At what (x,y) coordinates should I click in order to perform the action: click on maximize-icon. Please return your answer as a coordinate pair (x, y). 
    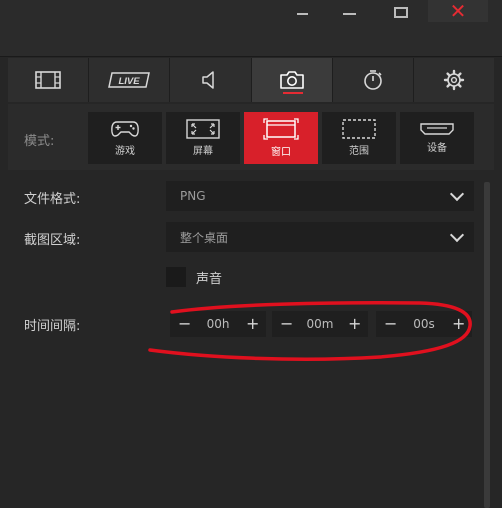
    Looking at the image, I should click on (401, 12).